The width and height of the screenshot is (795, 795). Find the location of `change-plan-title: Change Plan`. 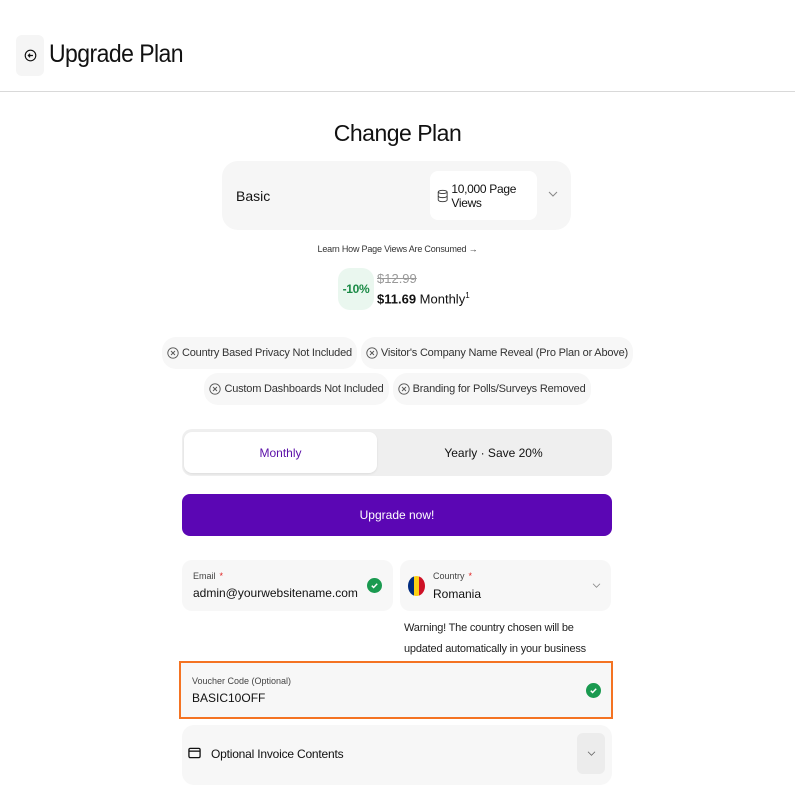

change-plan-title: Change Plan is located at coordinates (397, 133).